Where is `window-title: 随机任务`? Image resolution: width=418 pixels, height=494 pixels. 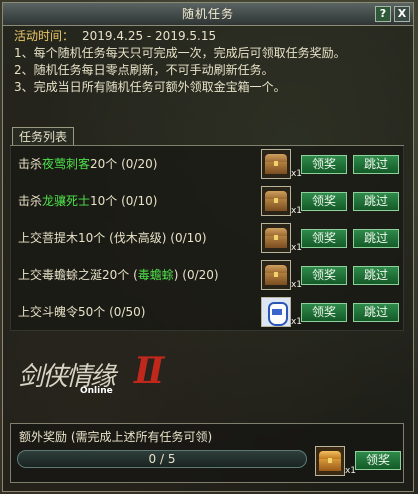
window-title: 随机任务 is located at coordinates (207, 14).